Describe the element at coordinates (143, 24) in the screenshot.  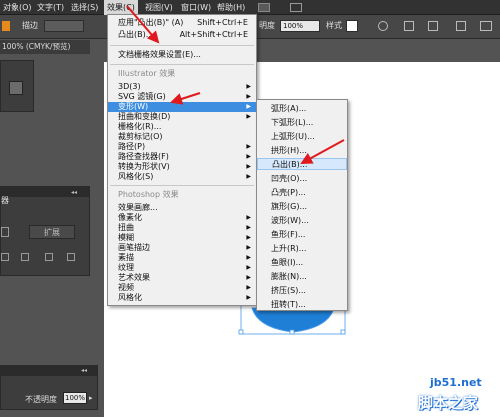
I see `red-arrow-effect-menu` at that location.